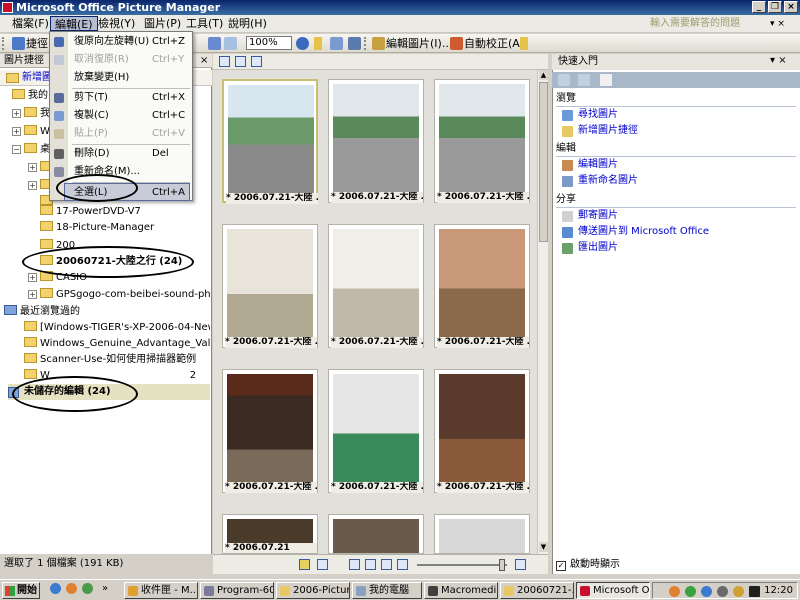 This screenshot has width=800, height=600. I want to click on zoom-slider-thumb, so click(502, 565).